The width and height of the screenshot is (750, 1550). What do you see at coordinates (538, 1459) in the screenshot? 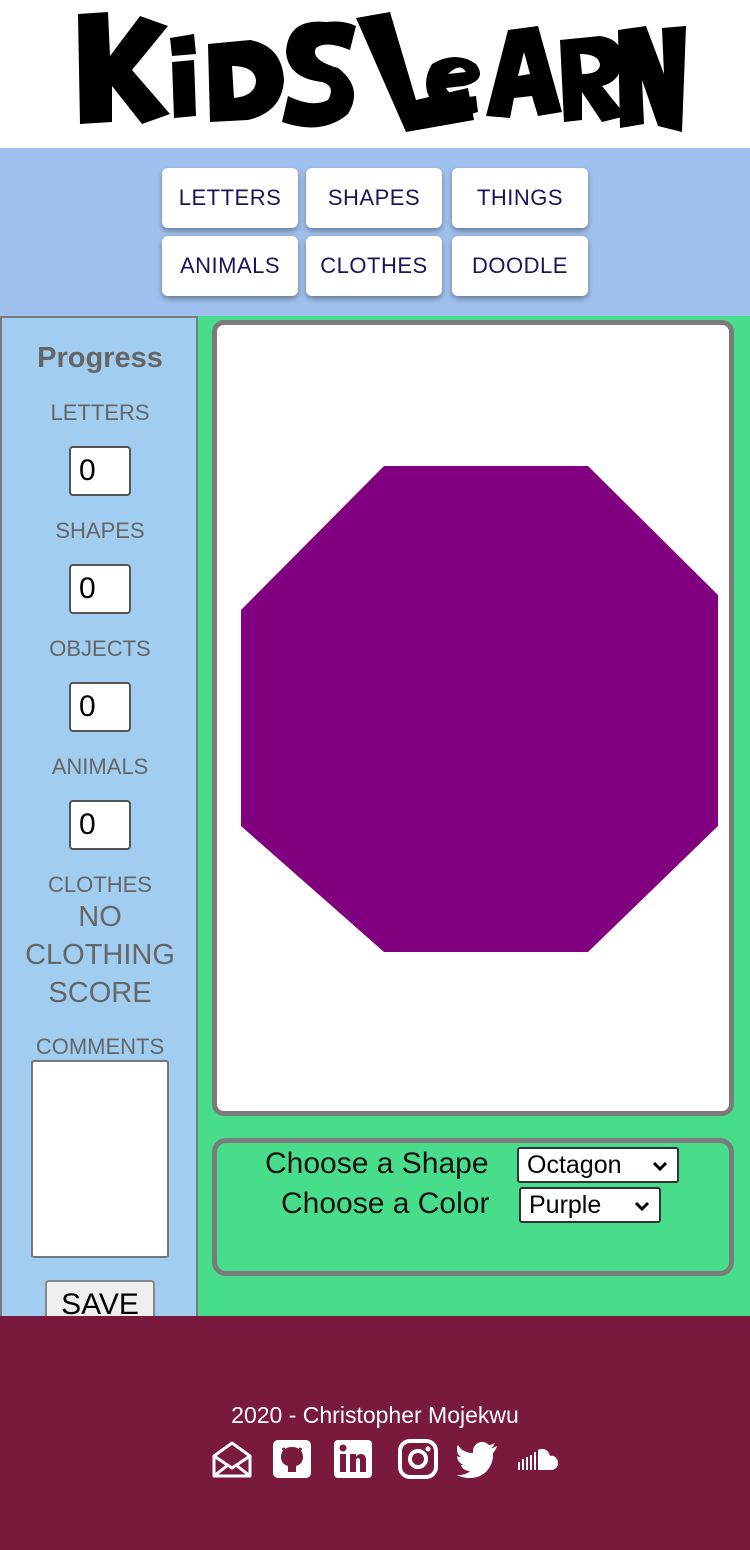
I see `soundcloud-icon` at bounding box center [538, 1459].